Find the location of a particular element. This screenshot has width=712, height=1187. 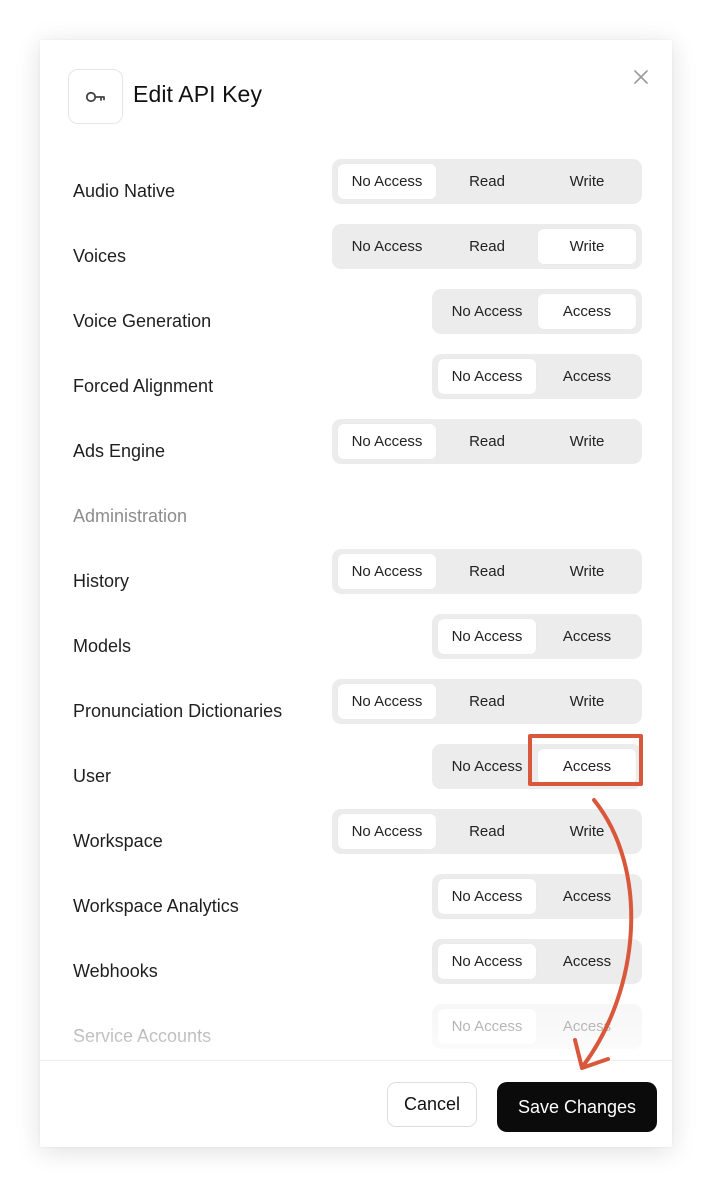

dialog-title: Edit API Key is located at coordinates (198, 94).